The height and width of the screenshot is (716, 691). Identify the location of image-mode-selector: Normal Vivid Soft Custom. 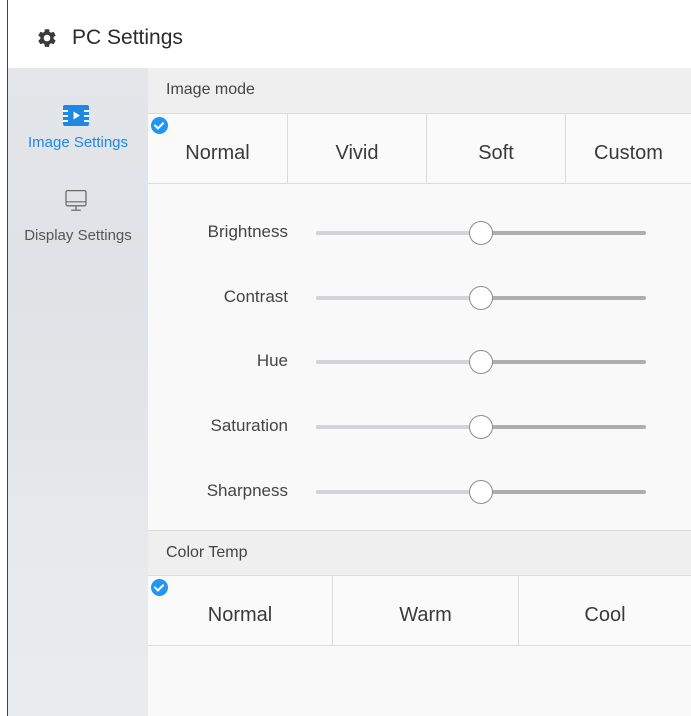
(419, 149).